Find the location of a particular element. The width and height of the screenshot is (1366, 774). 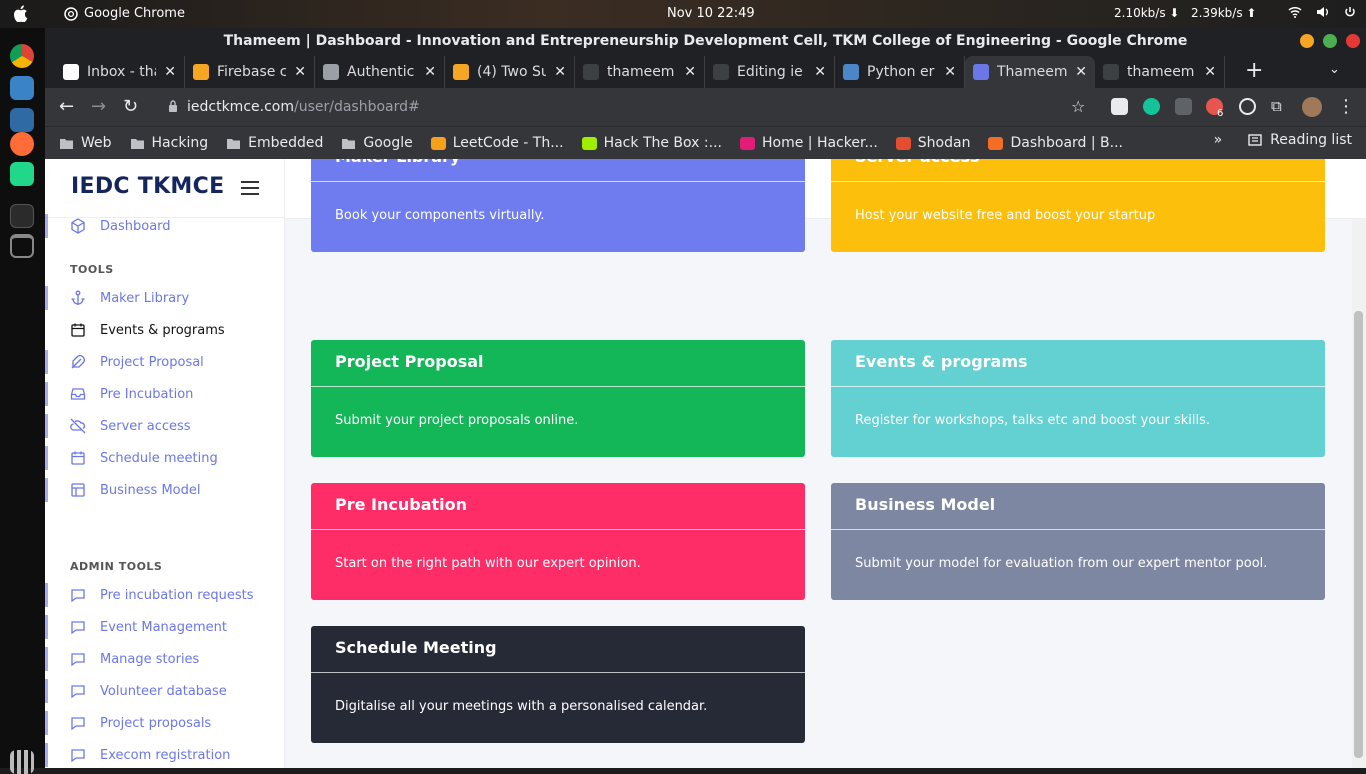

pycharm-dock-icon is located at coordinates (22, 174).